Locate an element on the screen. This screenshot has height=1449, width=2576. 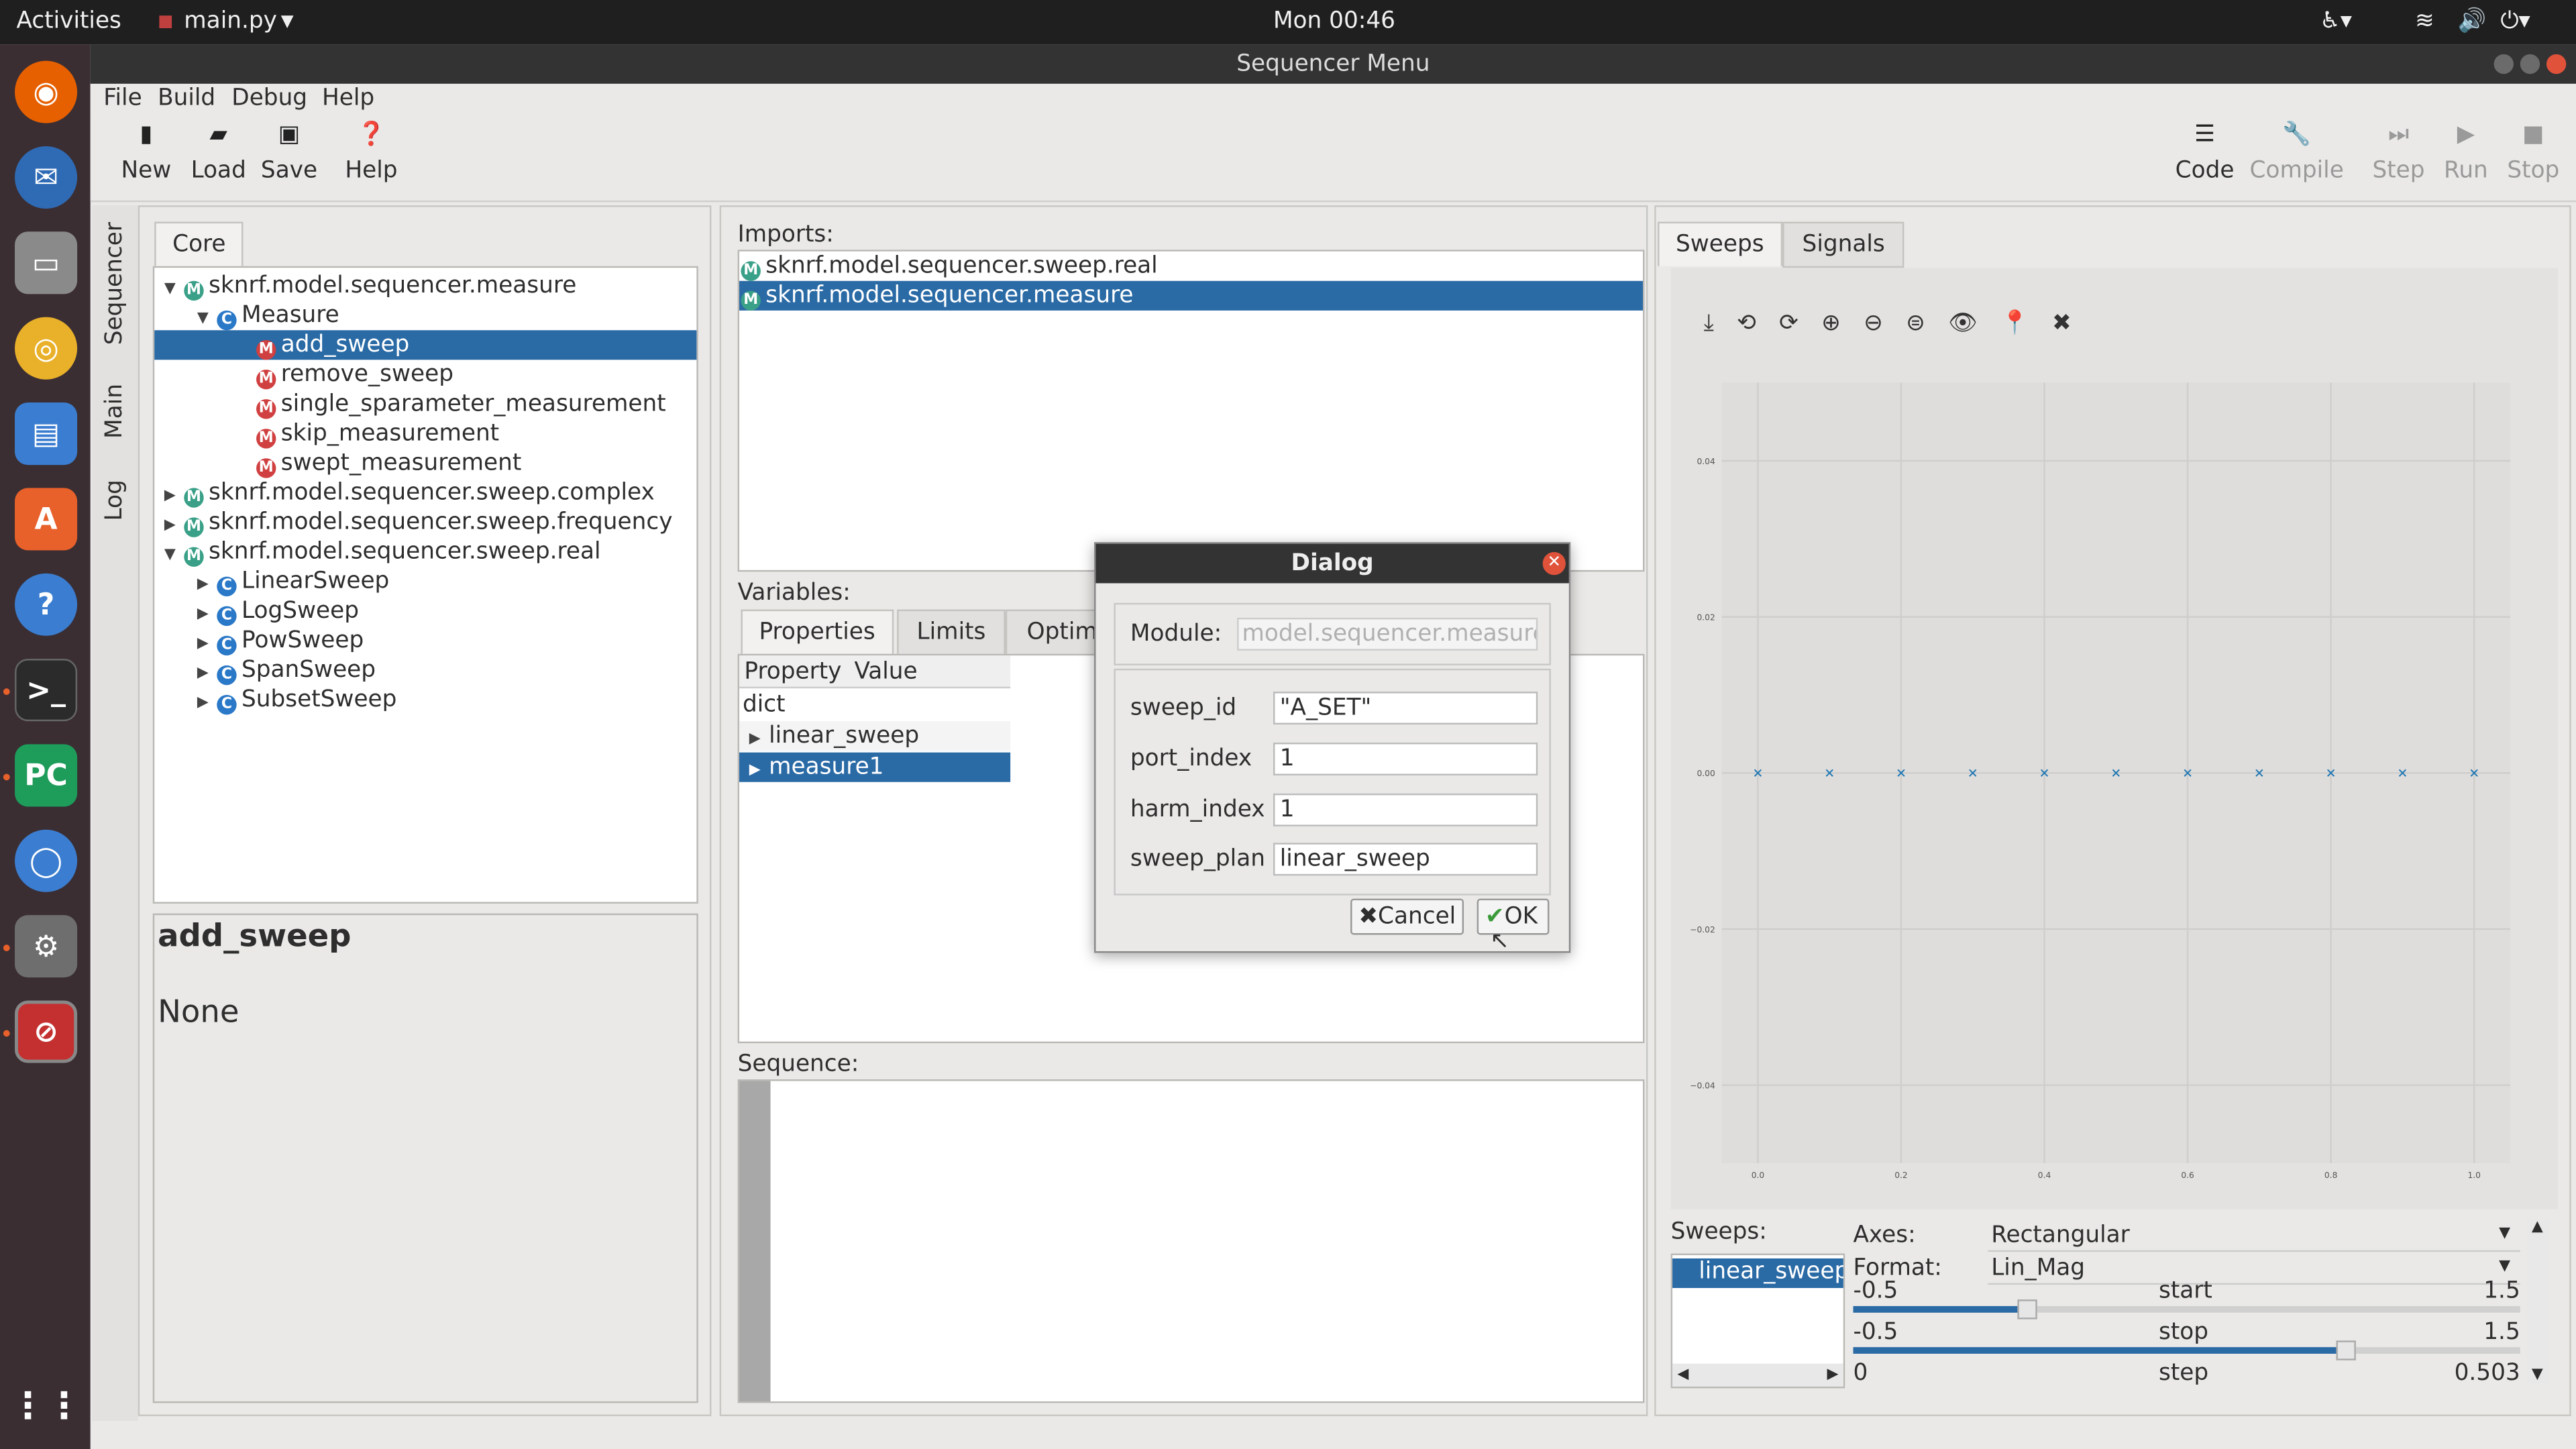
tree-item: Mskip_measurement is located at coordinates (377, 434).